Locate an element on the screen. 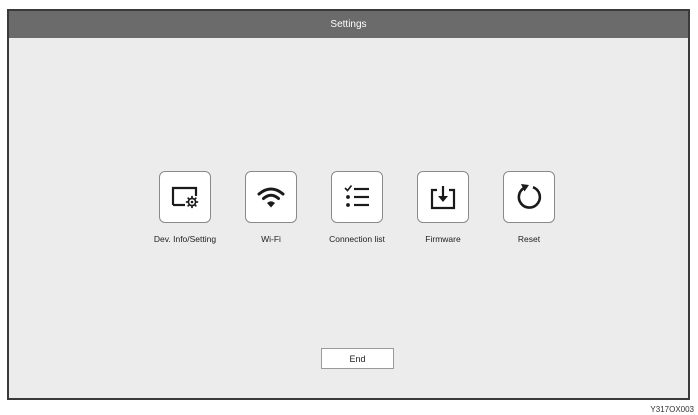  dev-info-setting-tile is located at coordinates (185, 197).